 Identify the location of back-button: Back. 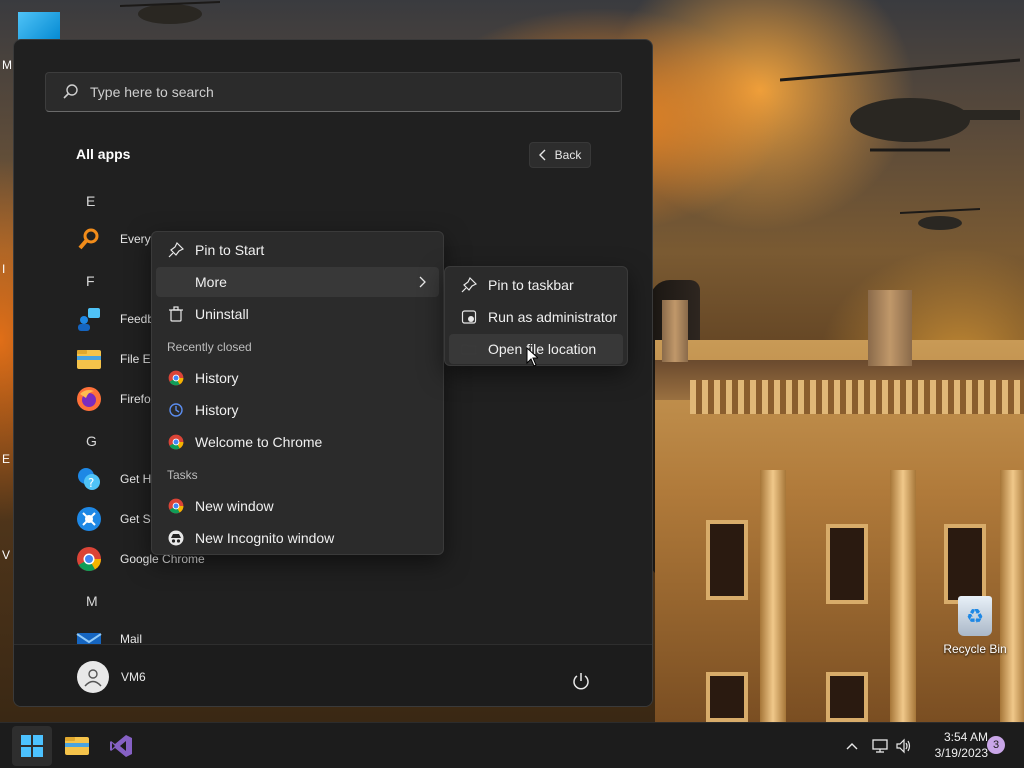
(560, 155).